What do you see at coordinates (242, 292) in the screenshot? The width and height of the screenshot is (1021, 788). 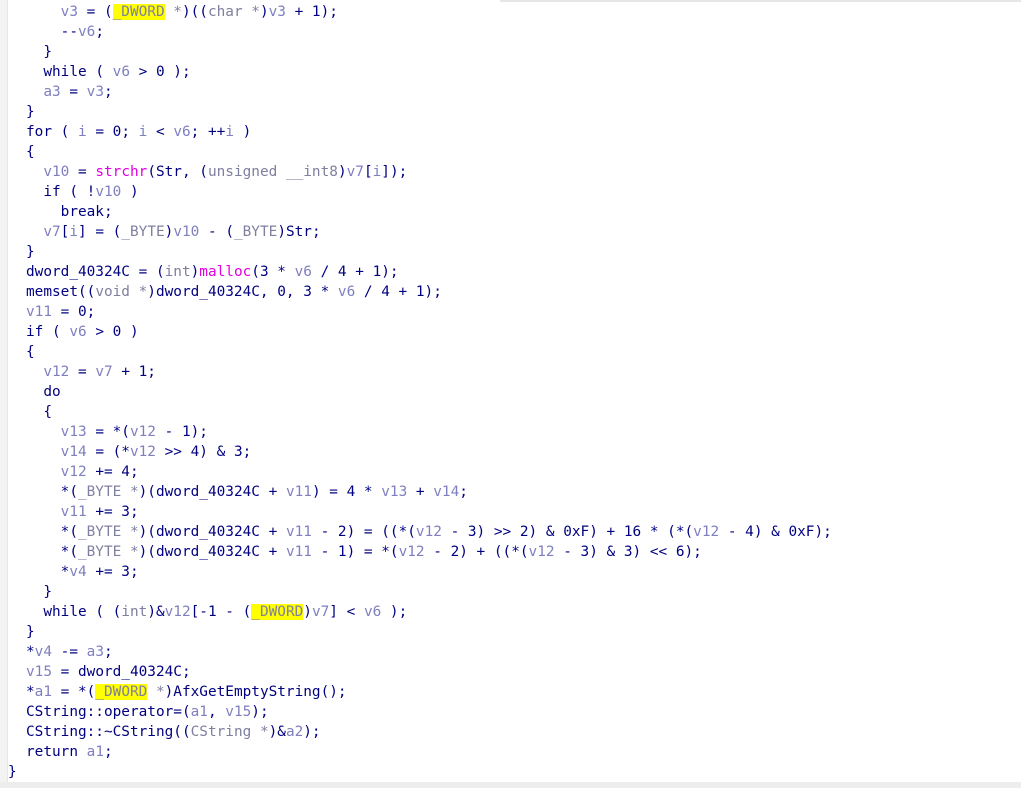 I see `code-token: )dword_40324C, 0, 3 *` at bounding box center [242, 292].